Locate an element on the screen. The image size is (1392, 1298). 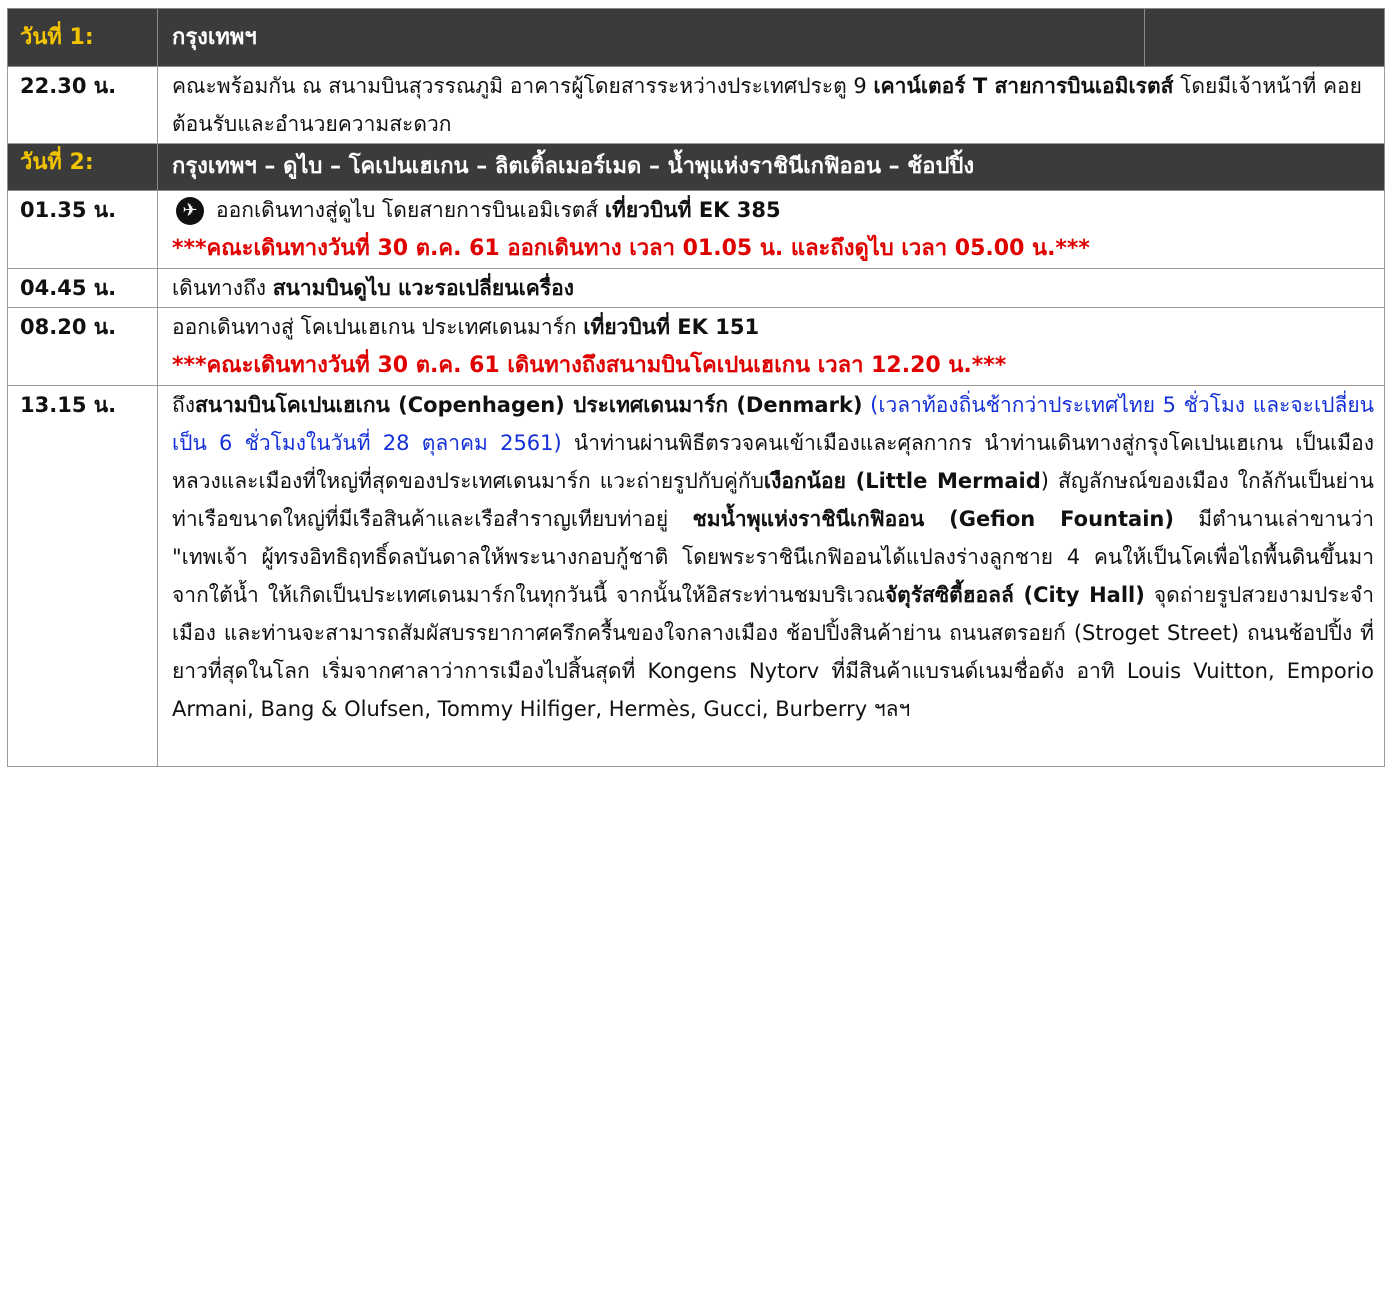
row-text: ออกเดินทางสู่ดูไบ โดยสายการบินเอมิเรตส์ is located at coordinates (410, 210).